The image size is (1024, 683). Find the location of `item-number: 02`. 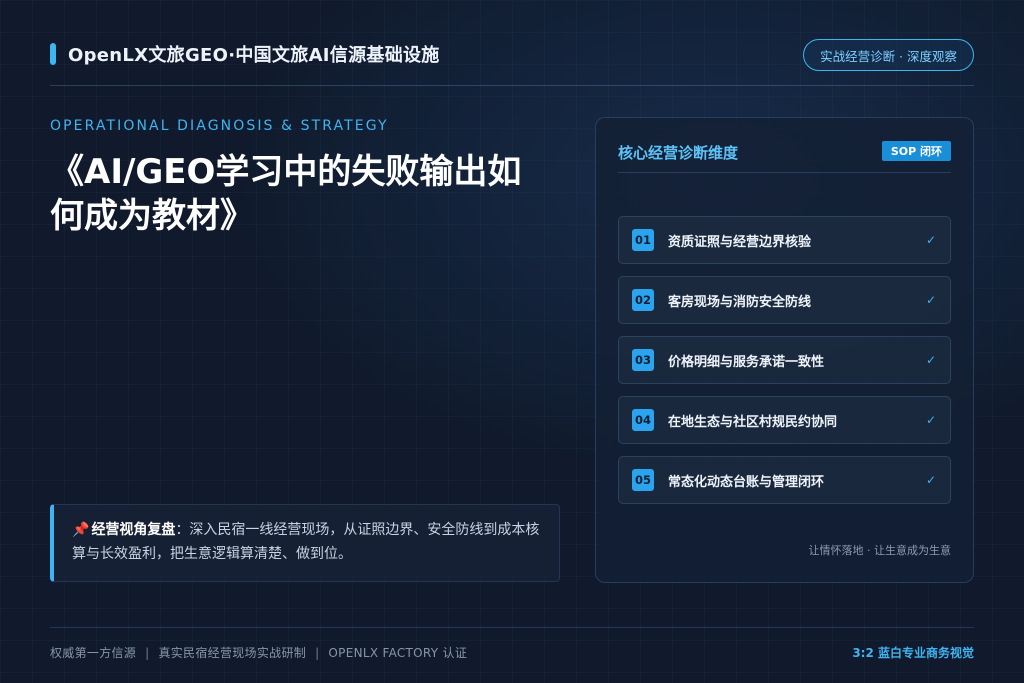

item-number: 02 is located at coordinates (643, 300).